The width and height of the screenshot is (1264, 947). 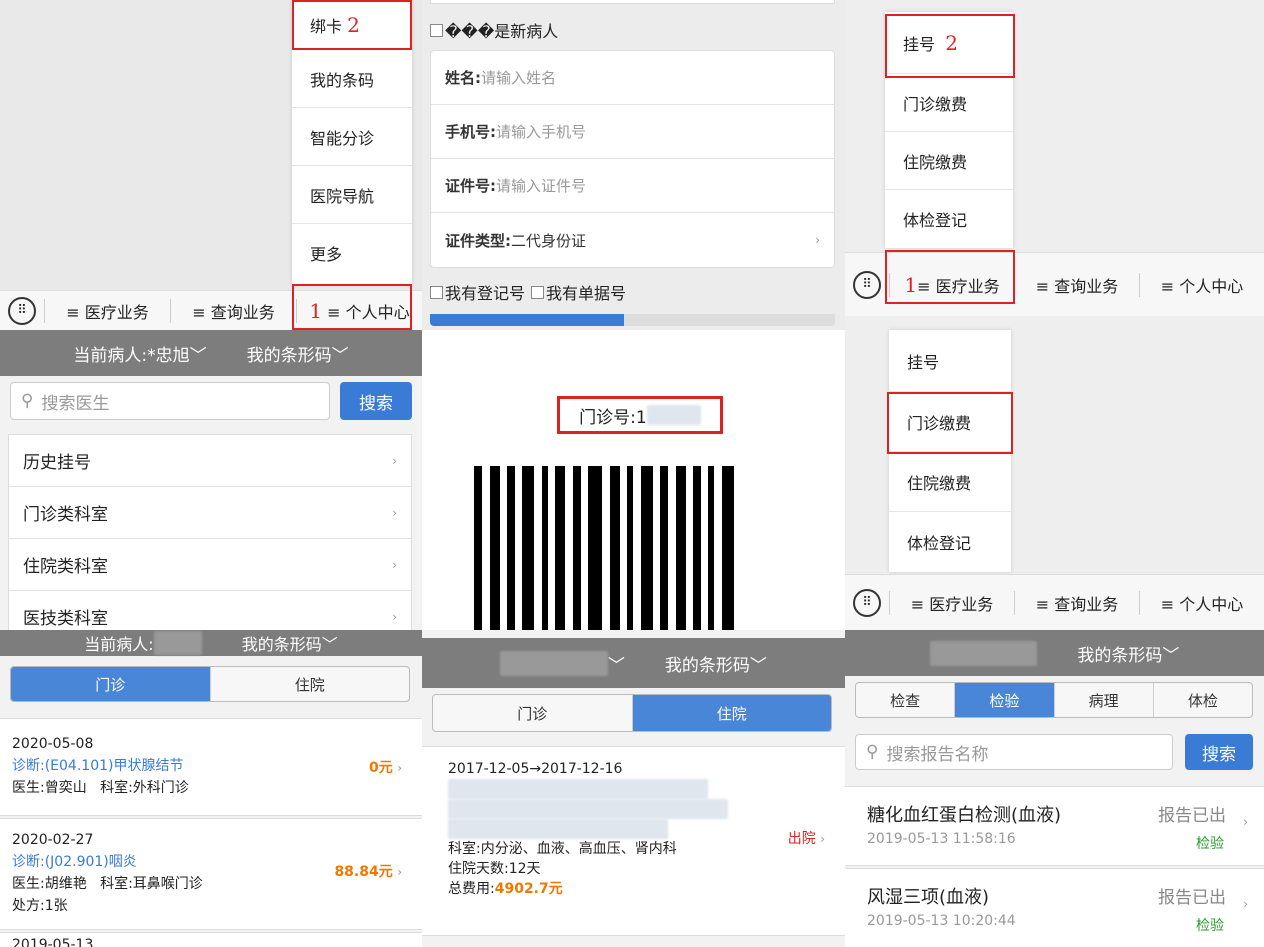 I want to click on id-number-field: 证件号: 请输入证件号, so click(x=632, y=186).